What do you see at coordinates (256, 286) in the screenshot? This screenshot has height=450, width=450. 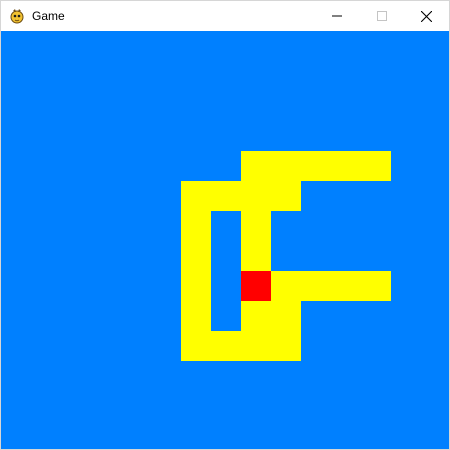 I see `food-pellet` at bounding box center [256, 286].